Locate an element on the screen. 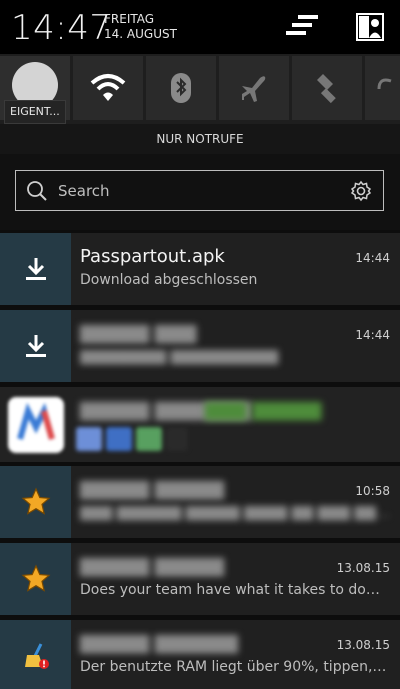 This screenshot has width=400, height=689. qs-tile-wifi is located at coordinates (108, 88).